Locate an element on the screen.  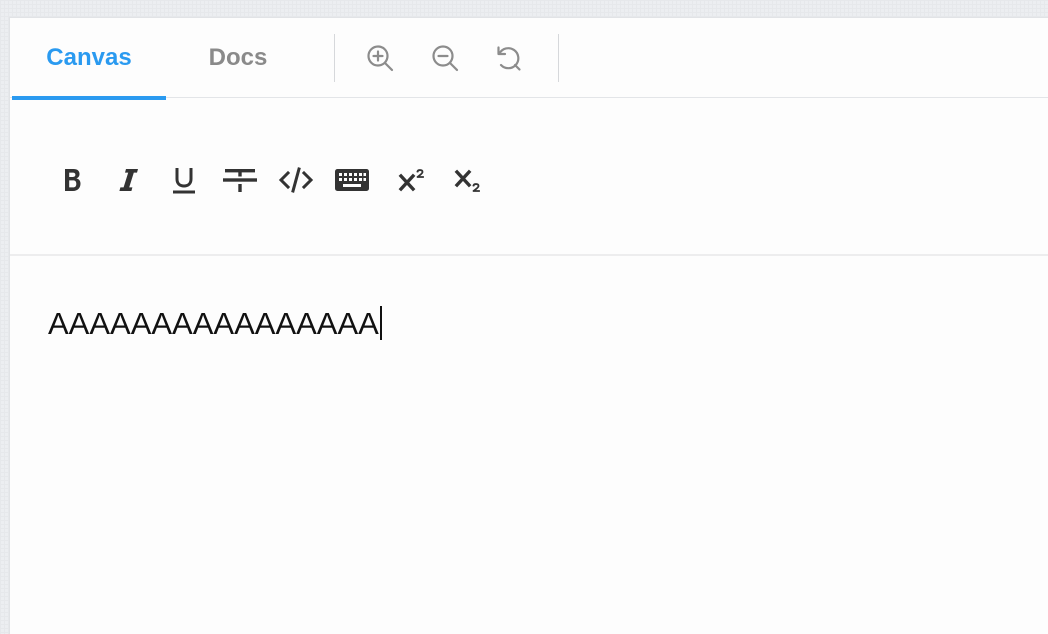
superscript-button is located at coordinates (413, 180).